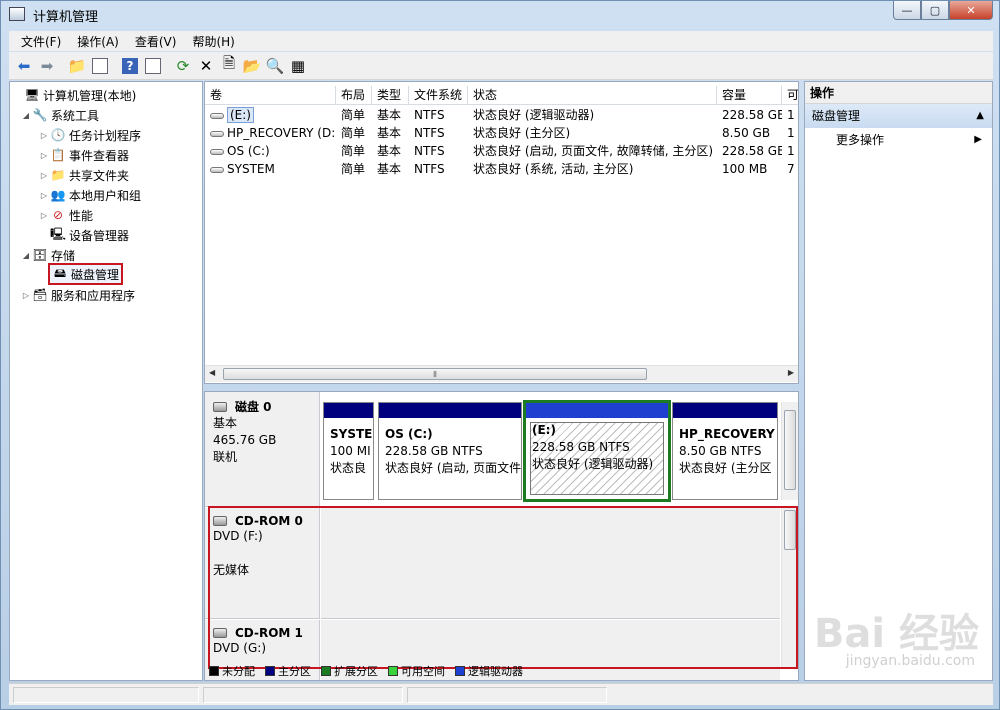 This screenshot has height=710, width=1000. I want to click on tree-item-storage: ◢ 🗄 存储, so click(47, 255).